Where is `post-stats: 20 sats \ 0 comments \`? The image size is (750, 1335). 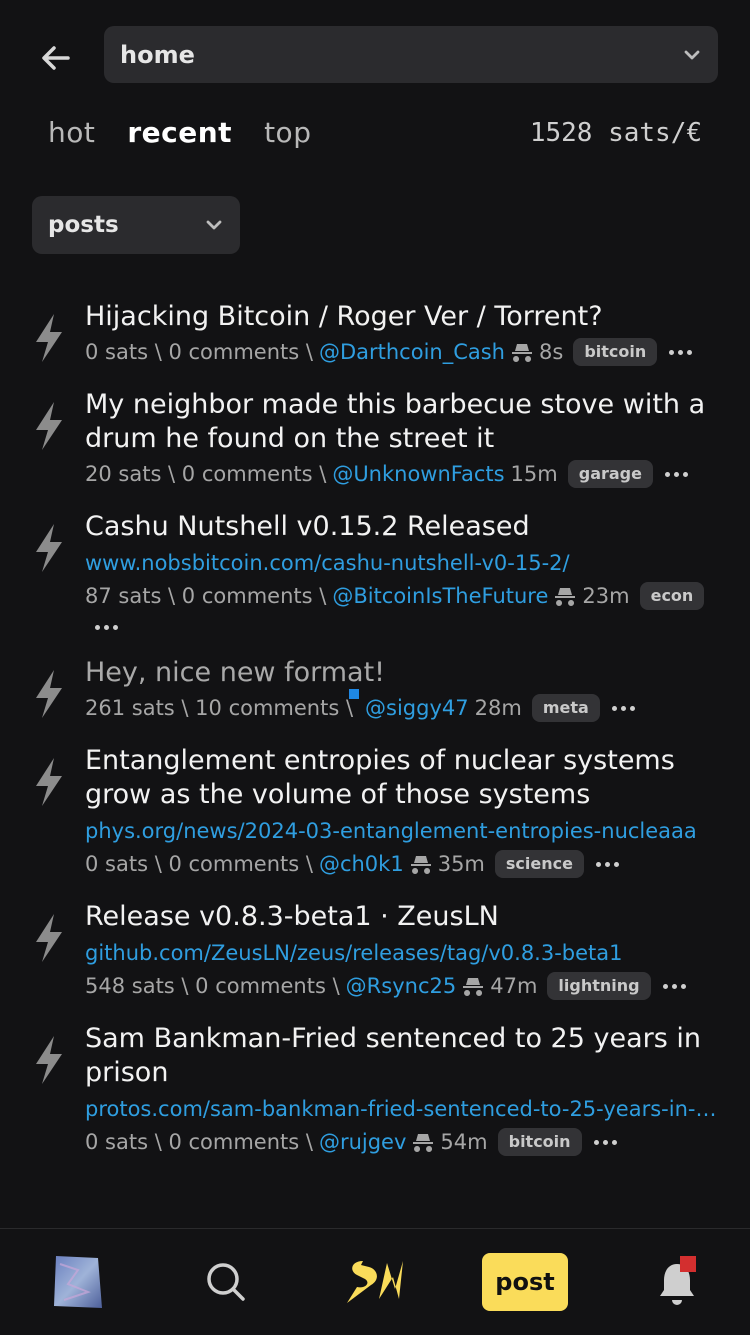
post-stats: 20 sats \ 0 comments \ is located at coordinates (205, 474).